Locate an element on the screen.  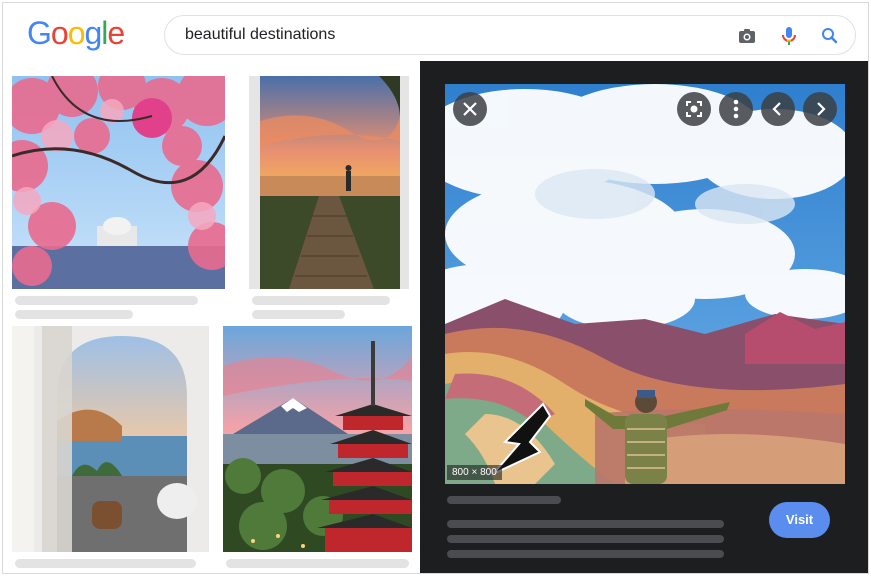
logo-letter: G is located at coordinates (39, 33).